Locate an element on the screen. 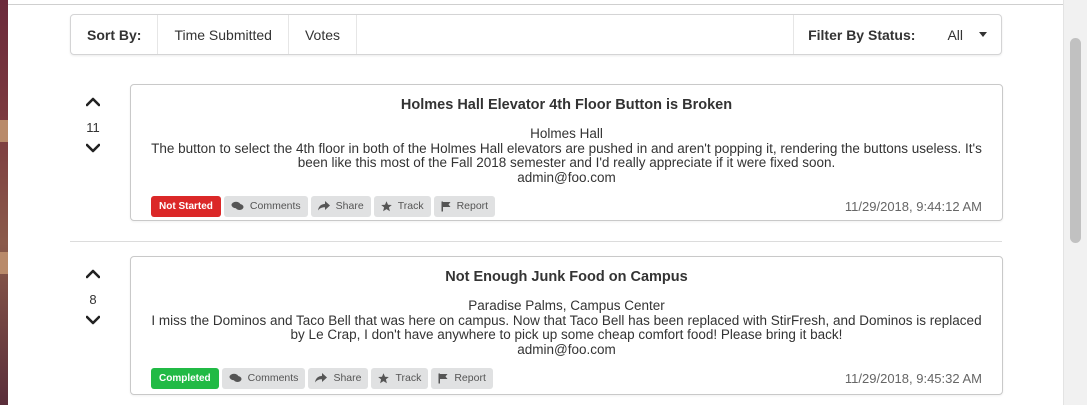  vote-control: 8 is located at coordinates (93, 300).